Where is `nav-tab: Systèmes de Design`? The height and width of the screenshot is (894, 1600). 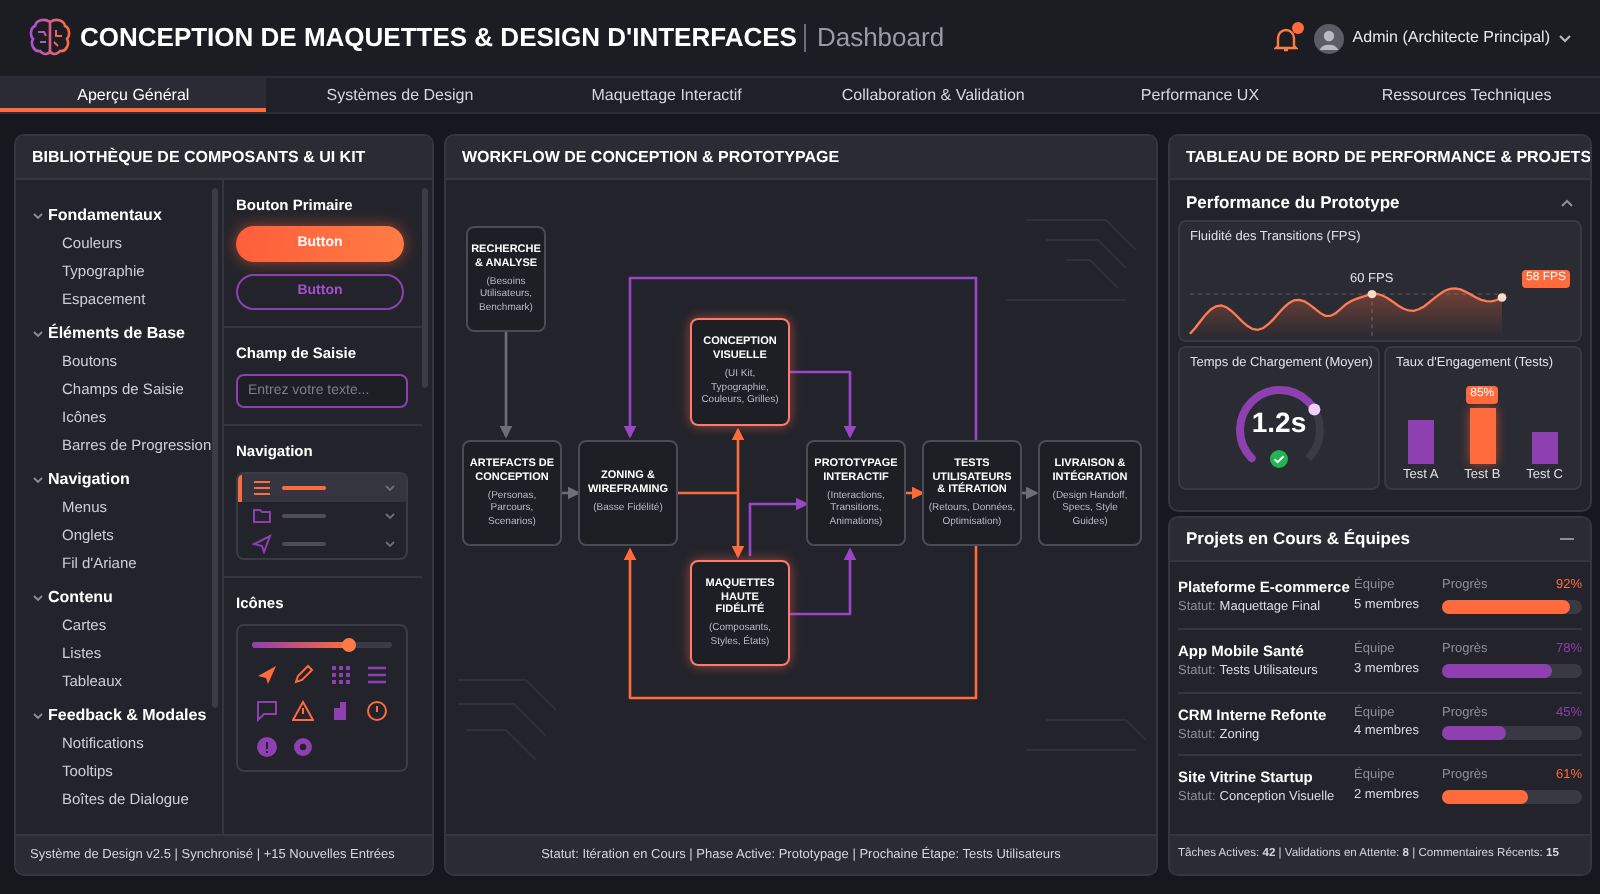
nav-tab: Systèmes de Design is located at coordinates (400, 95).